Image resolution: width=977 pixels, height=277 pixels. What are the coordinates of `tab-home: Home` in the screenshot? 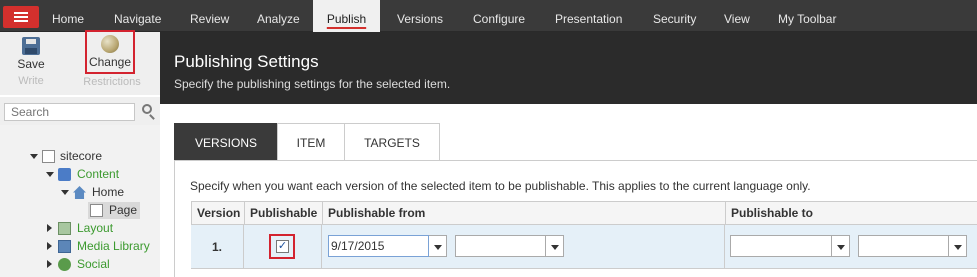 It's located at (68, 16).